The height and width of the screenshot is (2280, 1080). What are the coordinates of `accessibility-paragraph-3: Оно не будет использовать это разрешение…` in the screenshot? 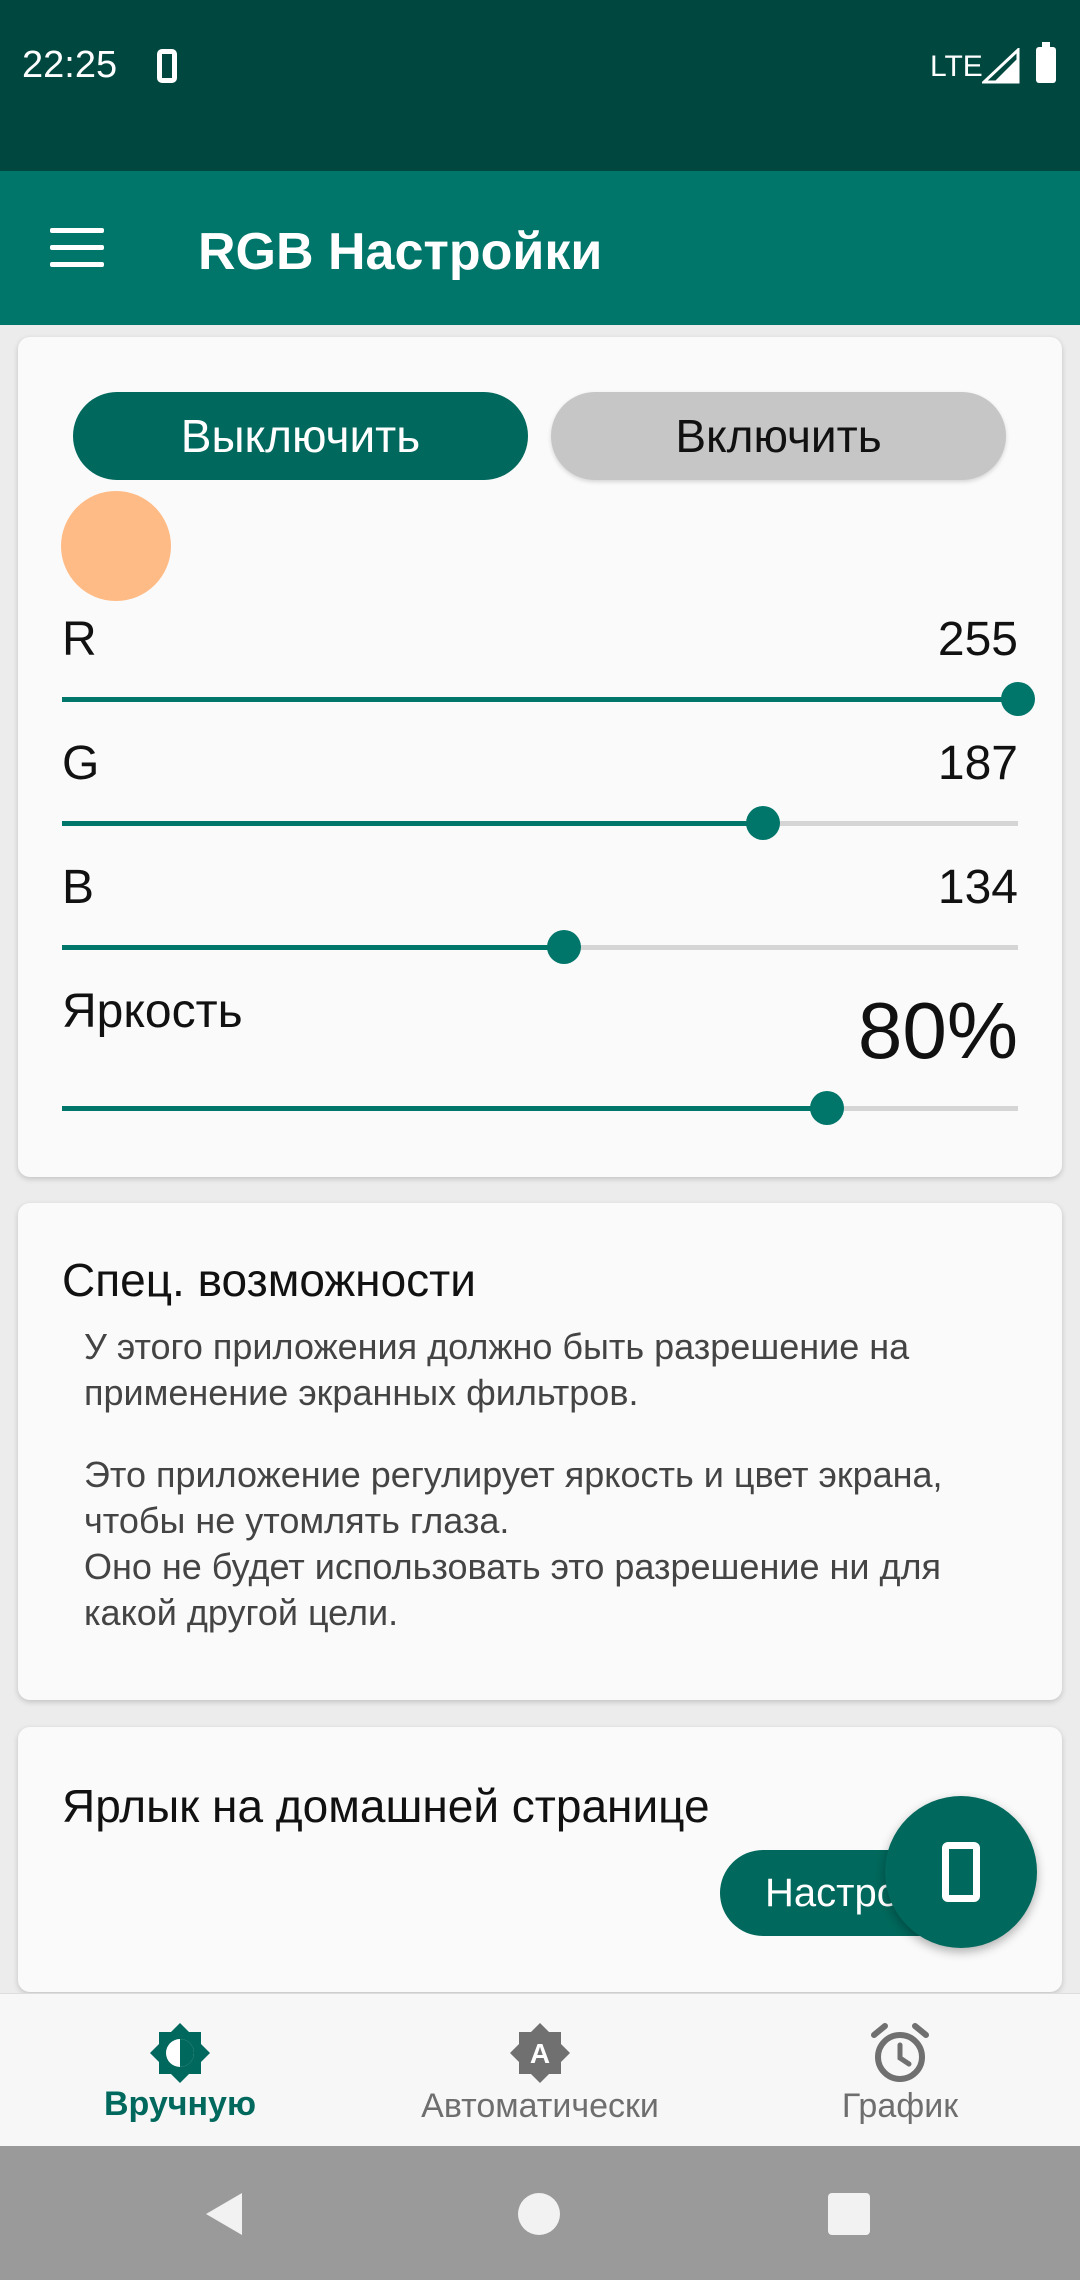 It's located at (512, 1589).